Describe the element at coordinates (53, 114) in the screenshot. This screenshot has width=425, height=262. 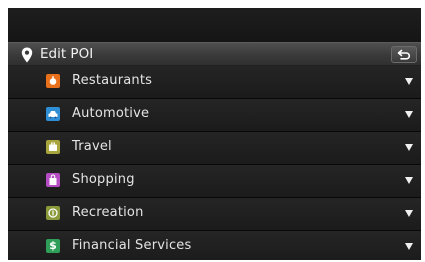
I see `car-icon` at that location.